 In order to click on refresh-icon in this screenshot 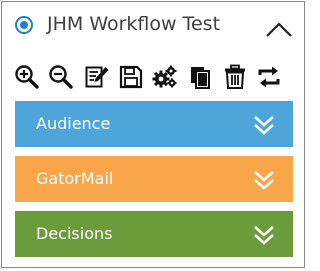, I will do `click(269, 77)`.